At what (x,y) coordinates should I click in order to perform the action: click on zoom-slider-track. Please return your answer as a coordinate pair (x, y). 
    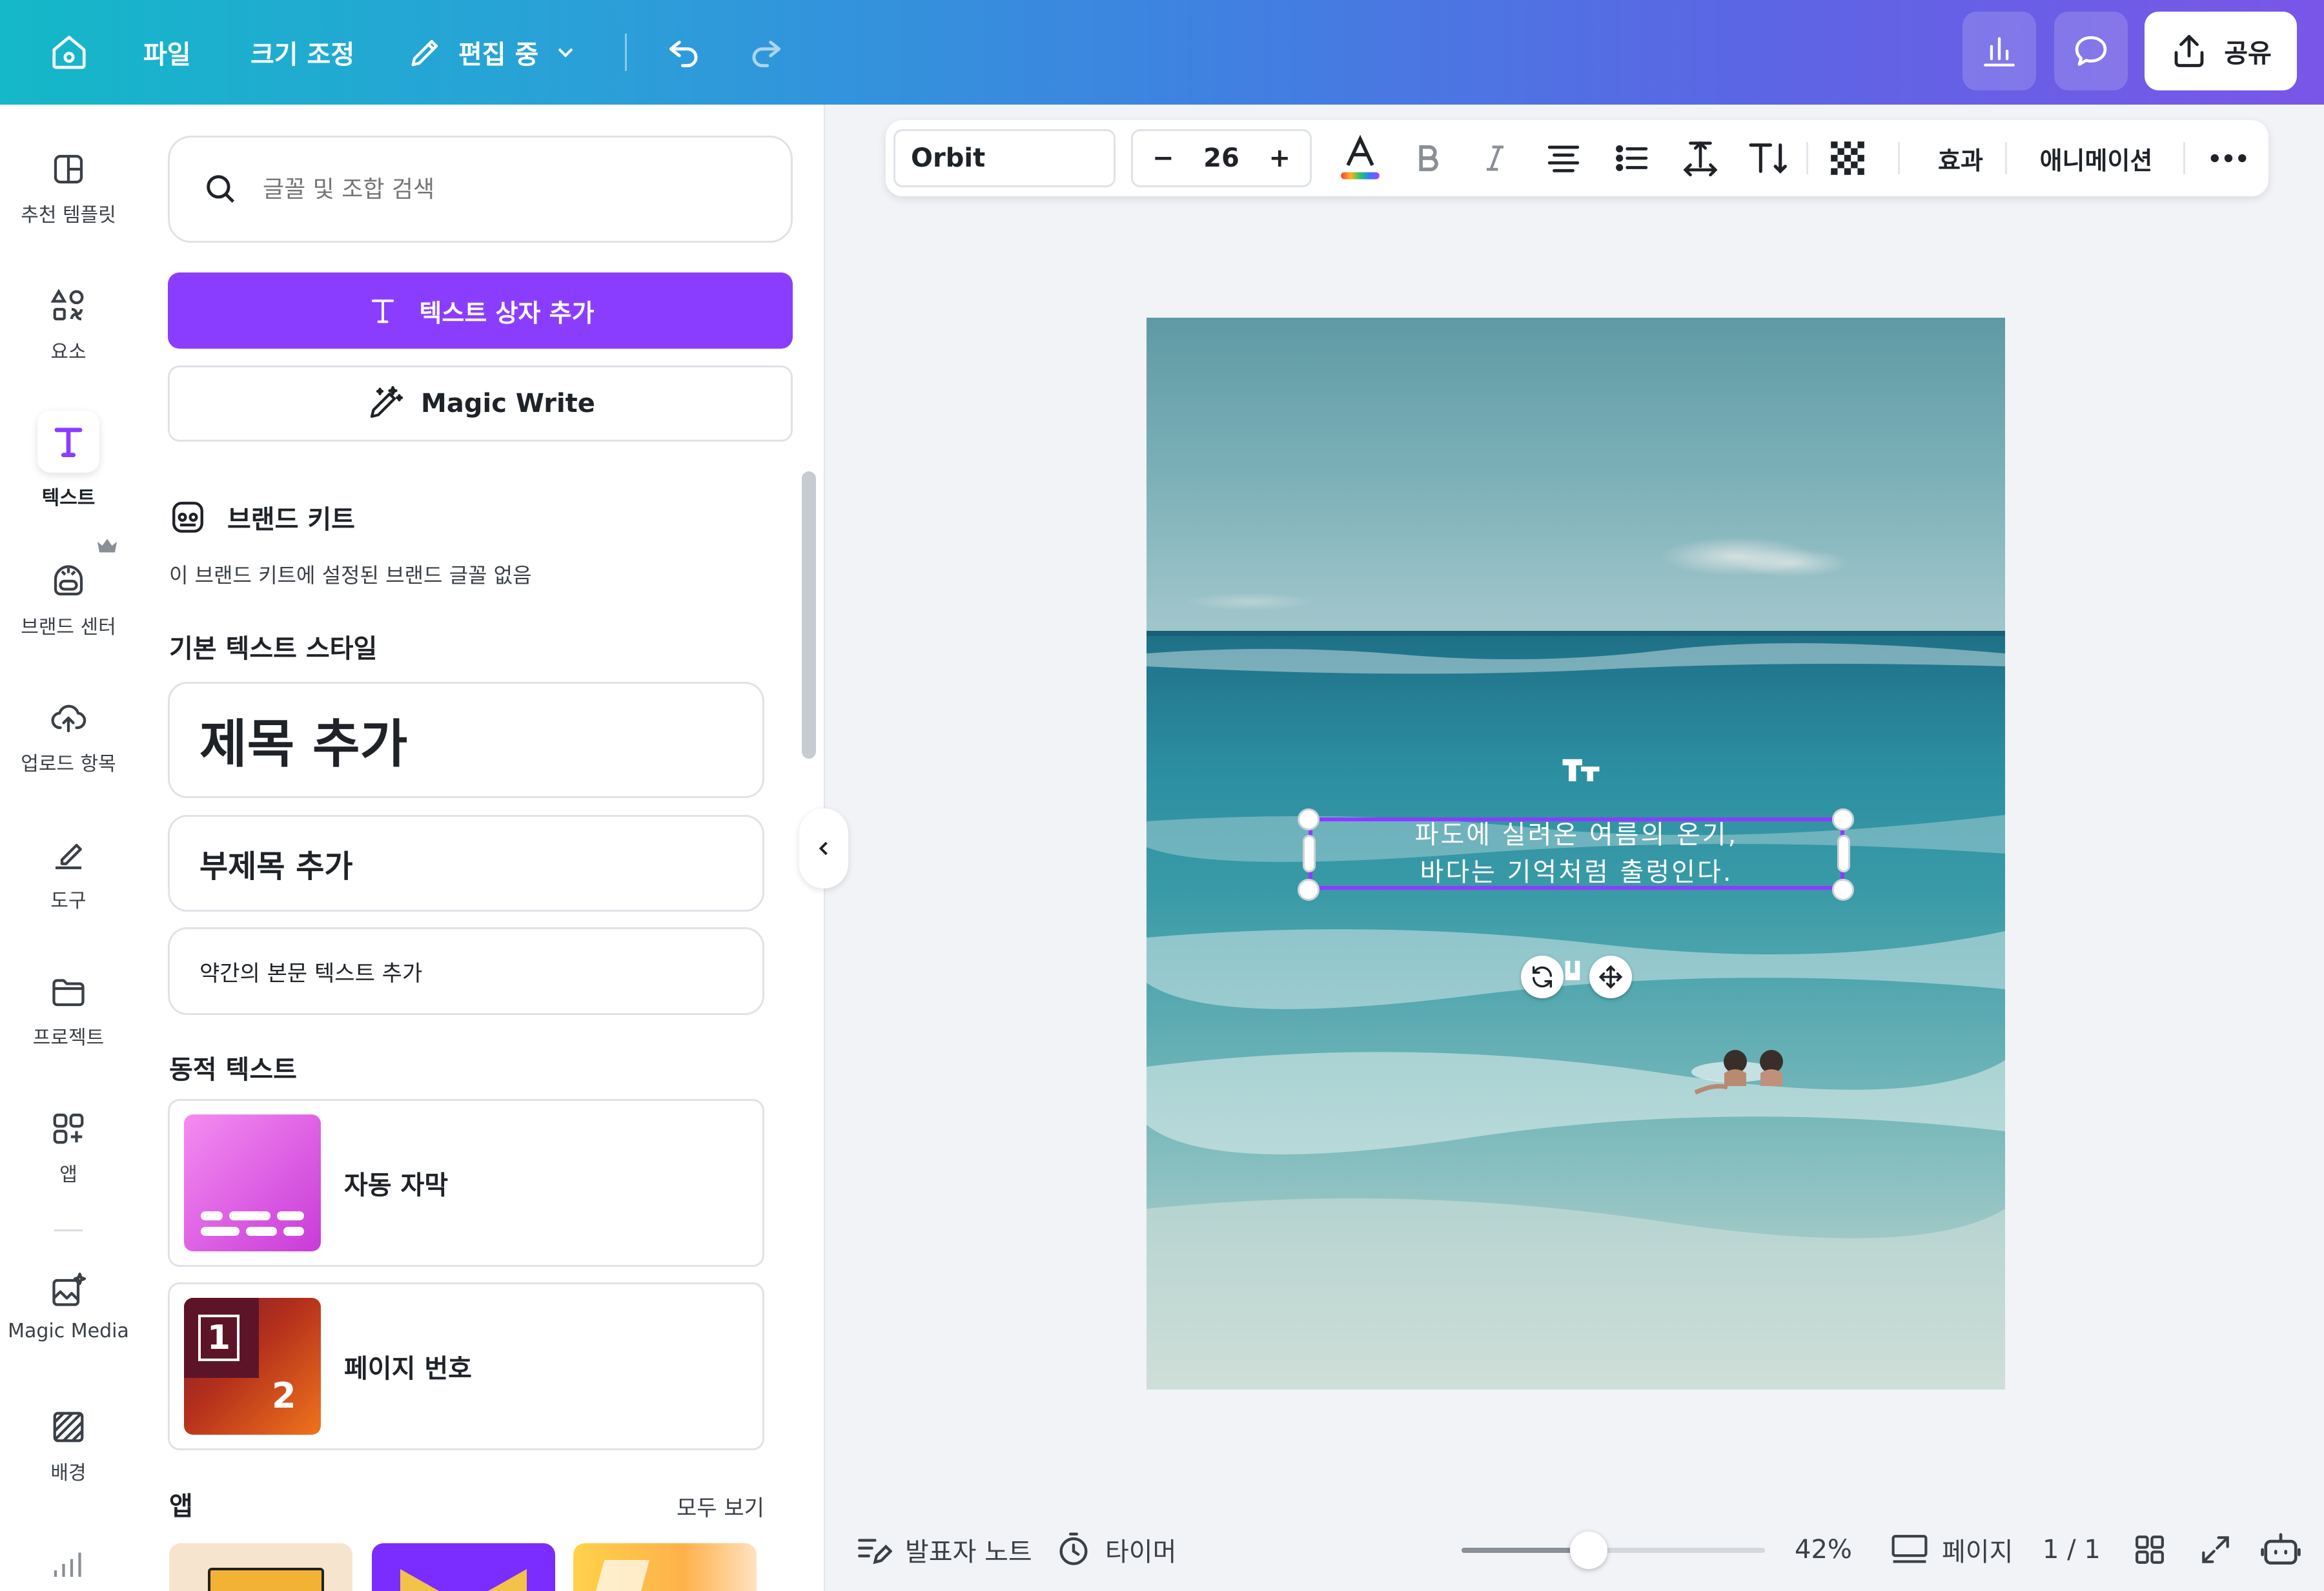
    Looking at the image, I should click on (1613, 1550).